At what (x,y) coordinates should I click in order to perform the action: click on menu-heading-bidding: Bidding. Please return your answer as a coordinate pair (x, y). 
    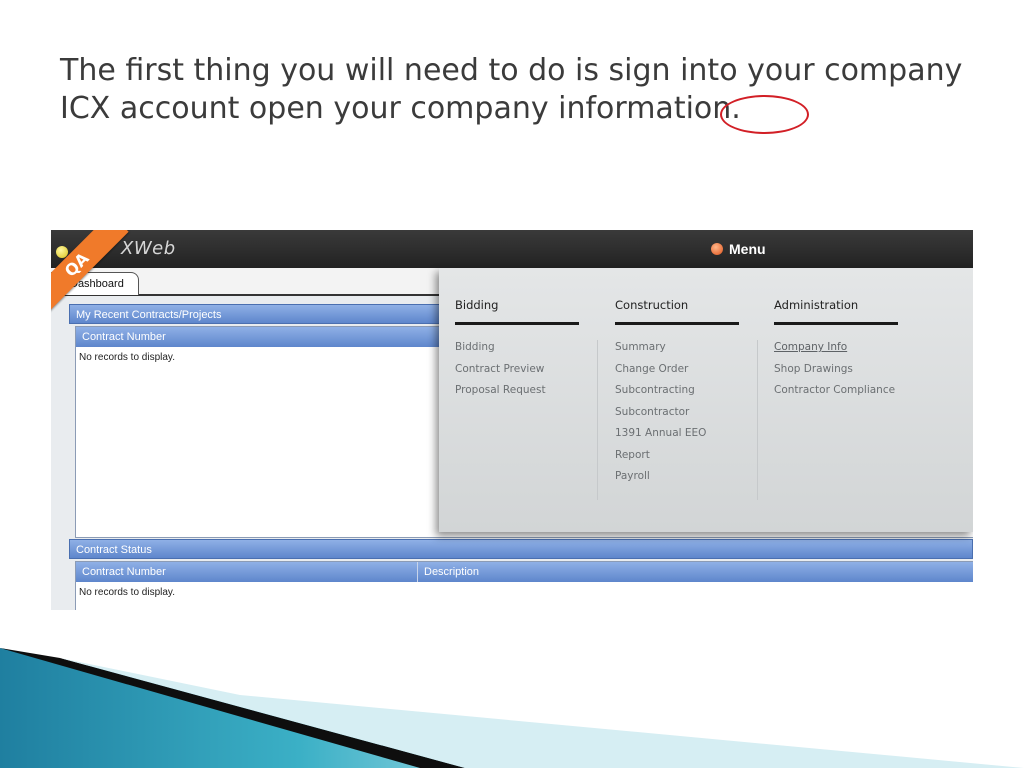
    Looking at the image, I should click on (477, 305).